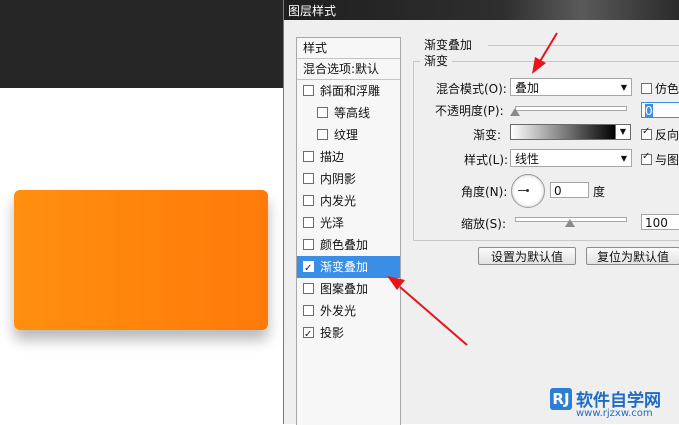  I want to click on arrow-to-blend-mode, so click(545, 53).